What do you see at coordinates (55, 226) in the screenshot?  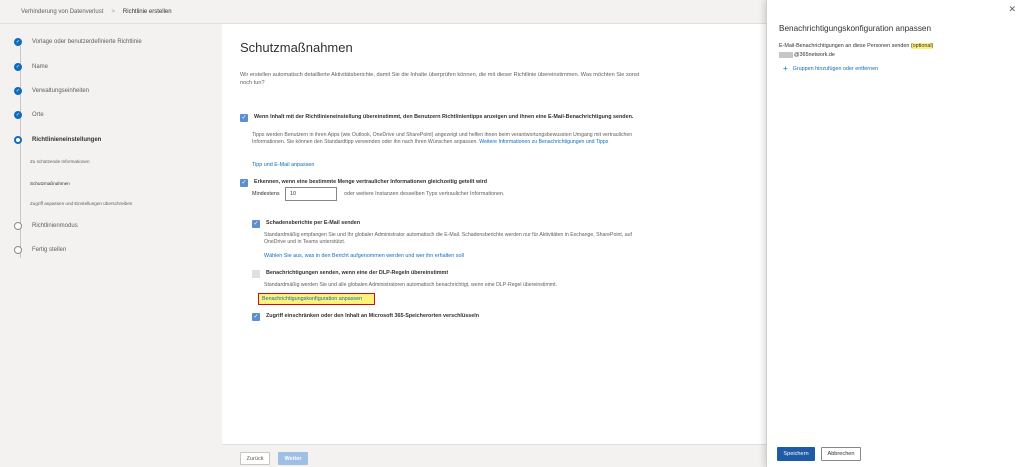 I see `step-label: Richtlinienmodus` at bounding box center [55, 226].